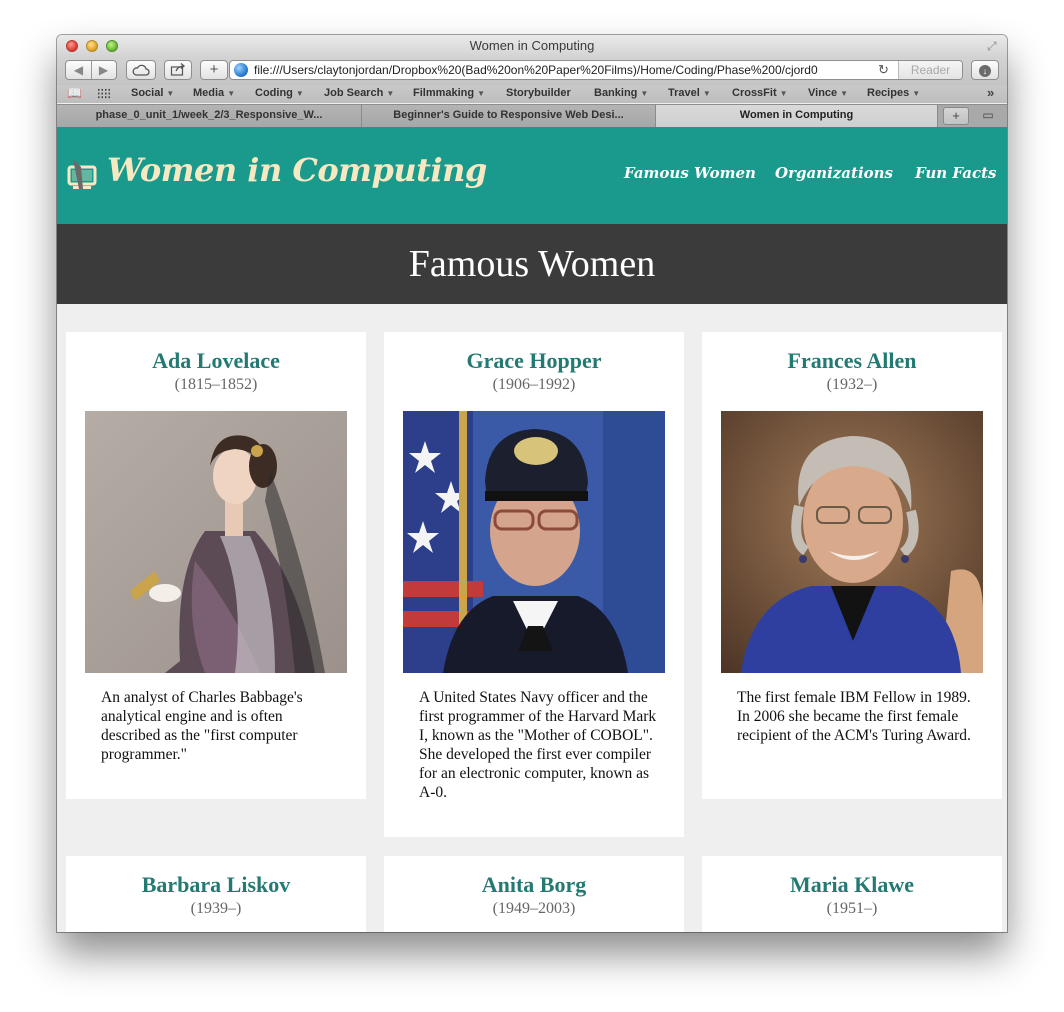 The image size is (1064, 1012). I want to click on profile-years: (1932–), so click(852, 384).